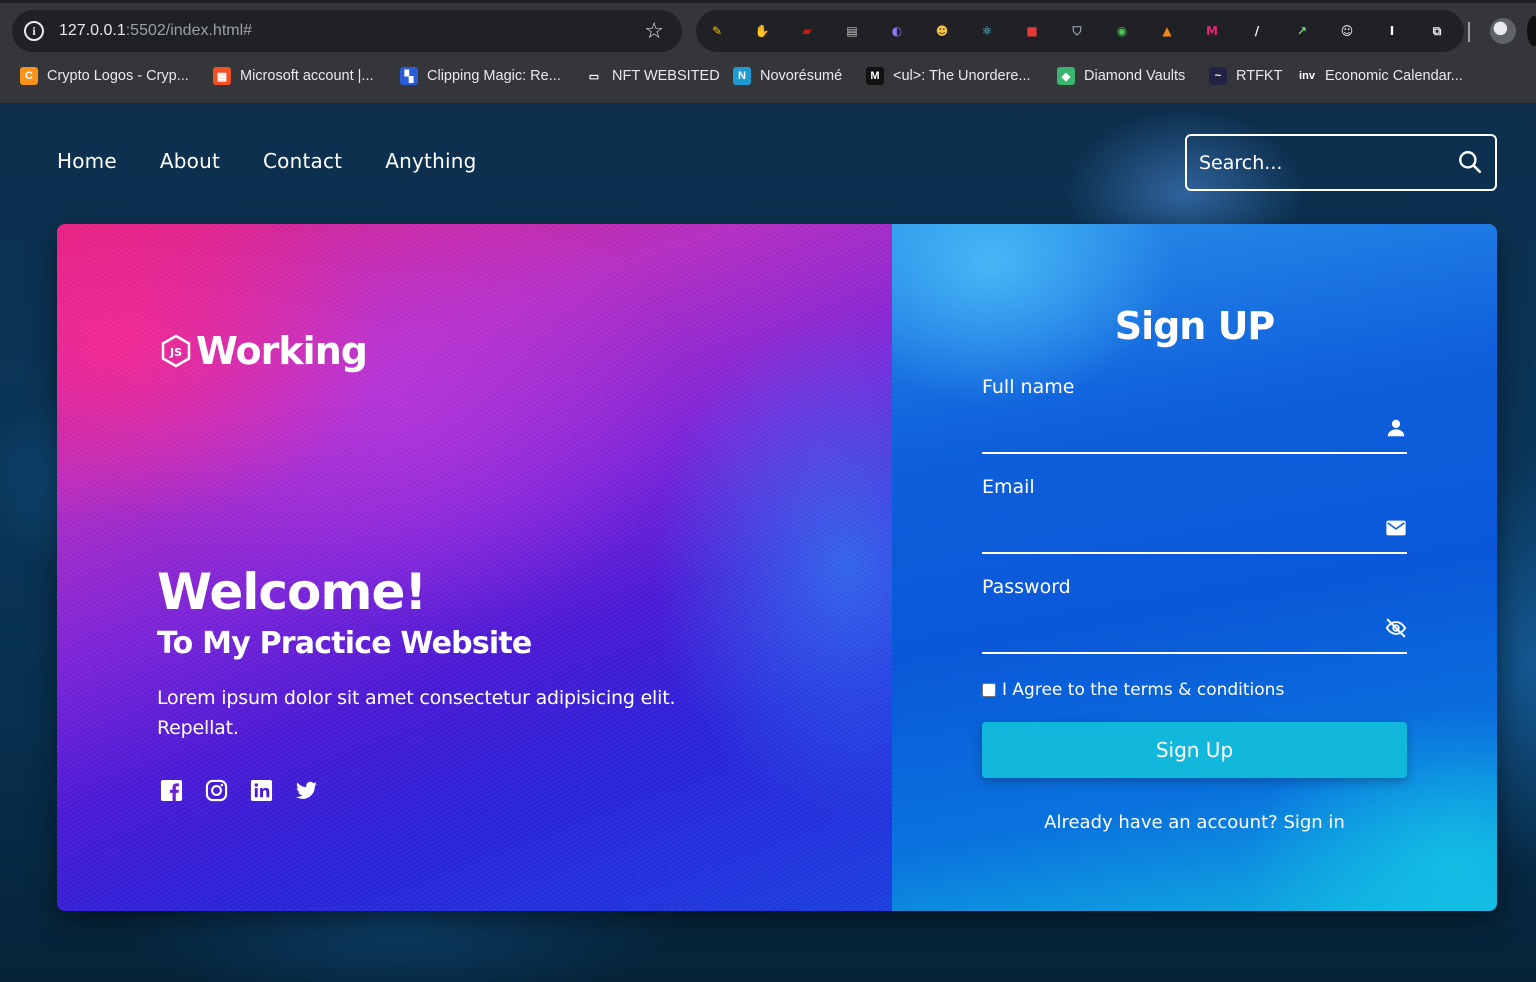  What do you see at coordinates (1194, 431) in the screenshot?
I see `fullname-input` at bounding box center [1194, 431].